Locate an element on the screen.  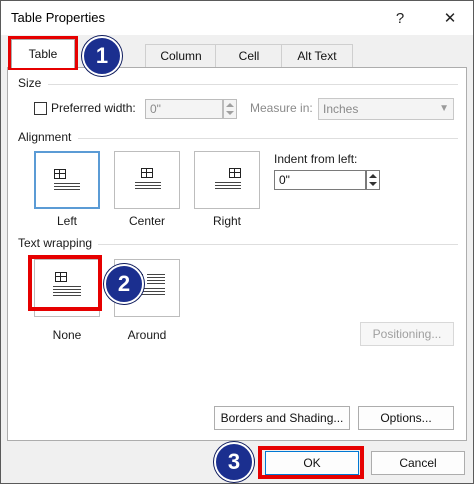
alignment-section-label: Alignment is located at coordinates (48, 137).